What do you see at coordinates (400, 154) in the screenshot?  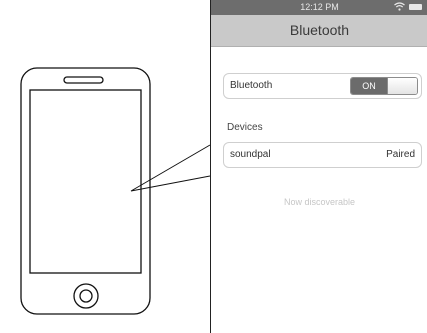 I see `device-status: Paired` at bounding box center [400, 154].